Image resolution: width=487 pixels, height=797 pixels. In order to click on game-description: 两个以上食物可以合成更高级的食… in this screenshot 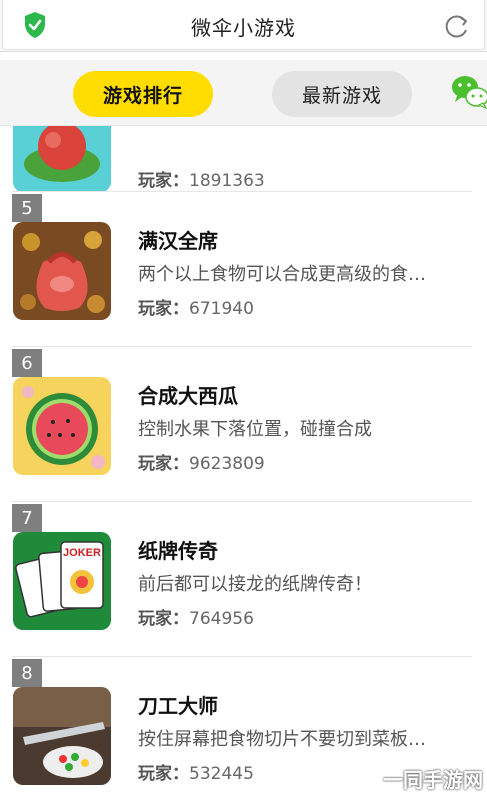, I will do `click(282, 274)`.